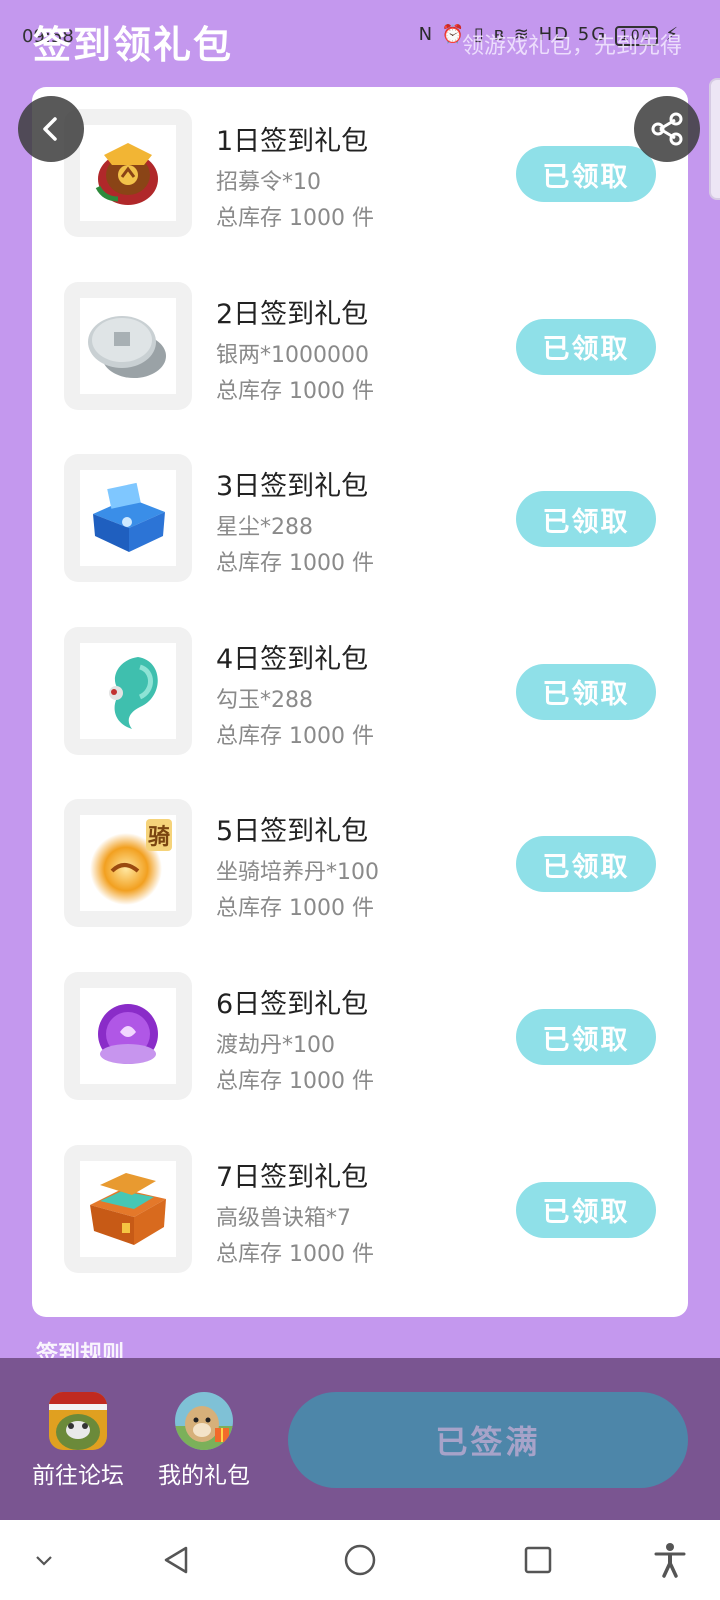 The image size is (720, 1600). What do you see at coordinates (292, 1004) in the screenshot?
I see `gift-title: 6日签到礼包` at bounding box center [292, 1004].